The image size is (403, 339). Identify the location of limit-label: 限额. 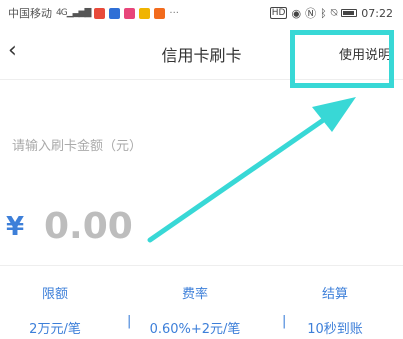
(54, 294).